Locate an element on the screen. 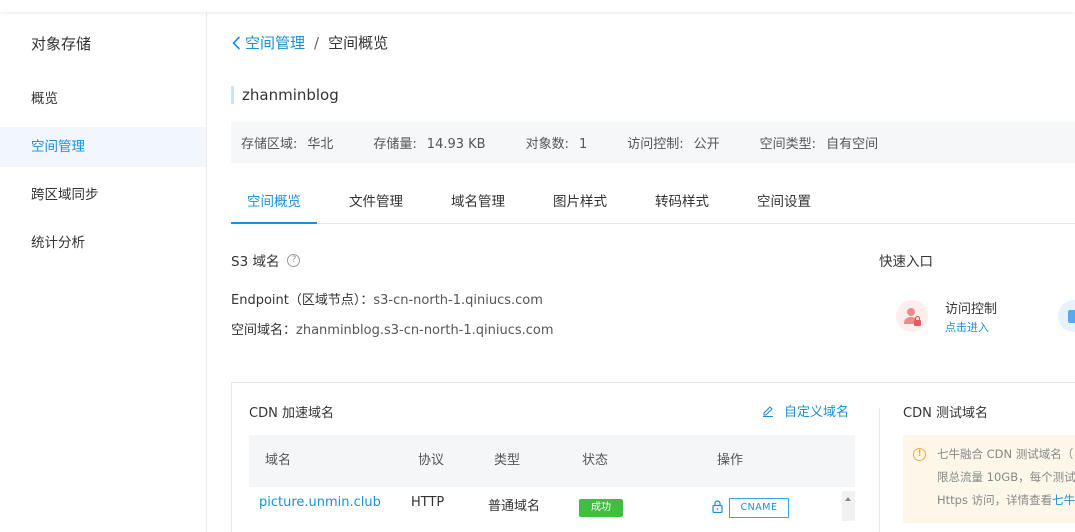  tab-bucket-settings: 空间设置 is located at coordinates (784, 203).